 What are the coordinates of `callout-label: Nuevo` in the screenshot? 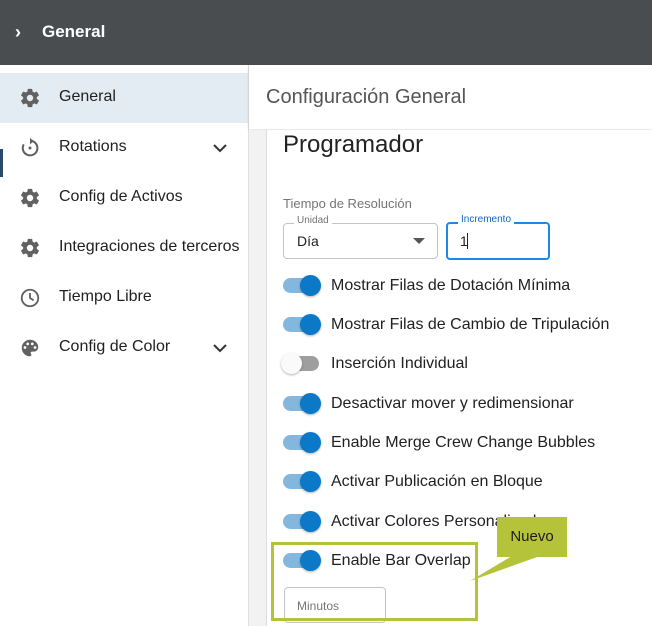 It's located at (532, 536).